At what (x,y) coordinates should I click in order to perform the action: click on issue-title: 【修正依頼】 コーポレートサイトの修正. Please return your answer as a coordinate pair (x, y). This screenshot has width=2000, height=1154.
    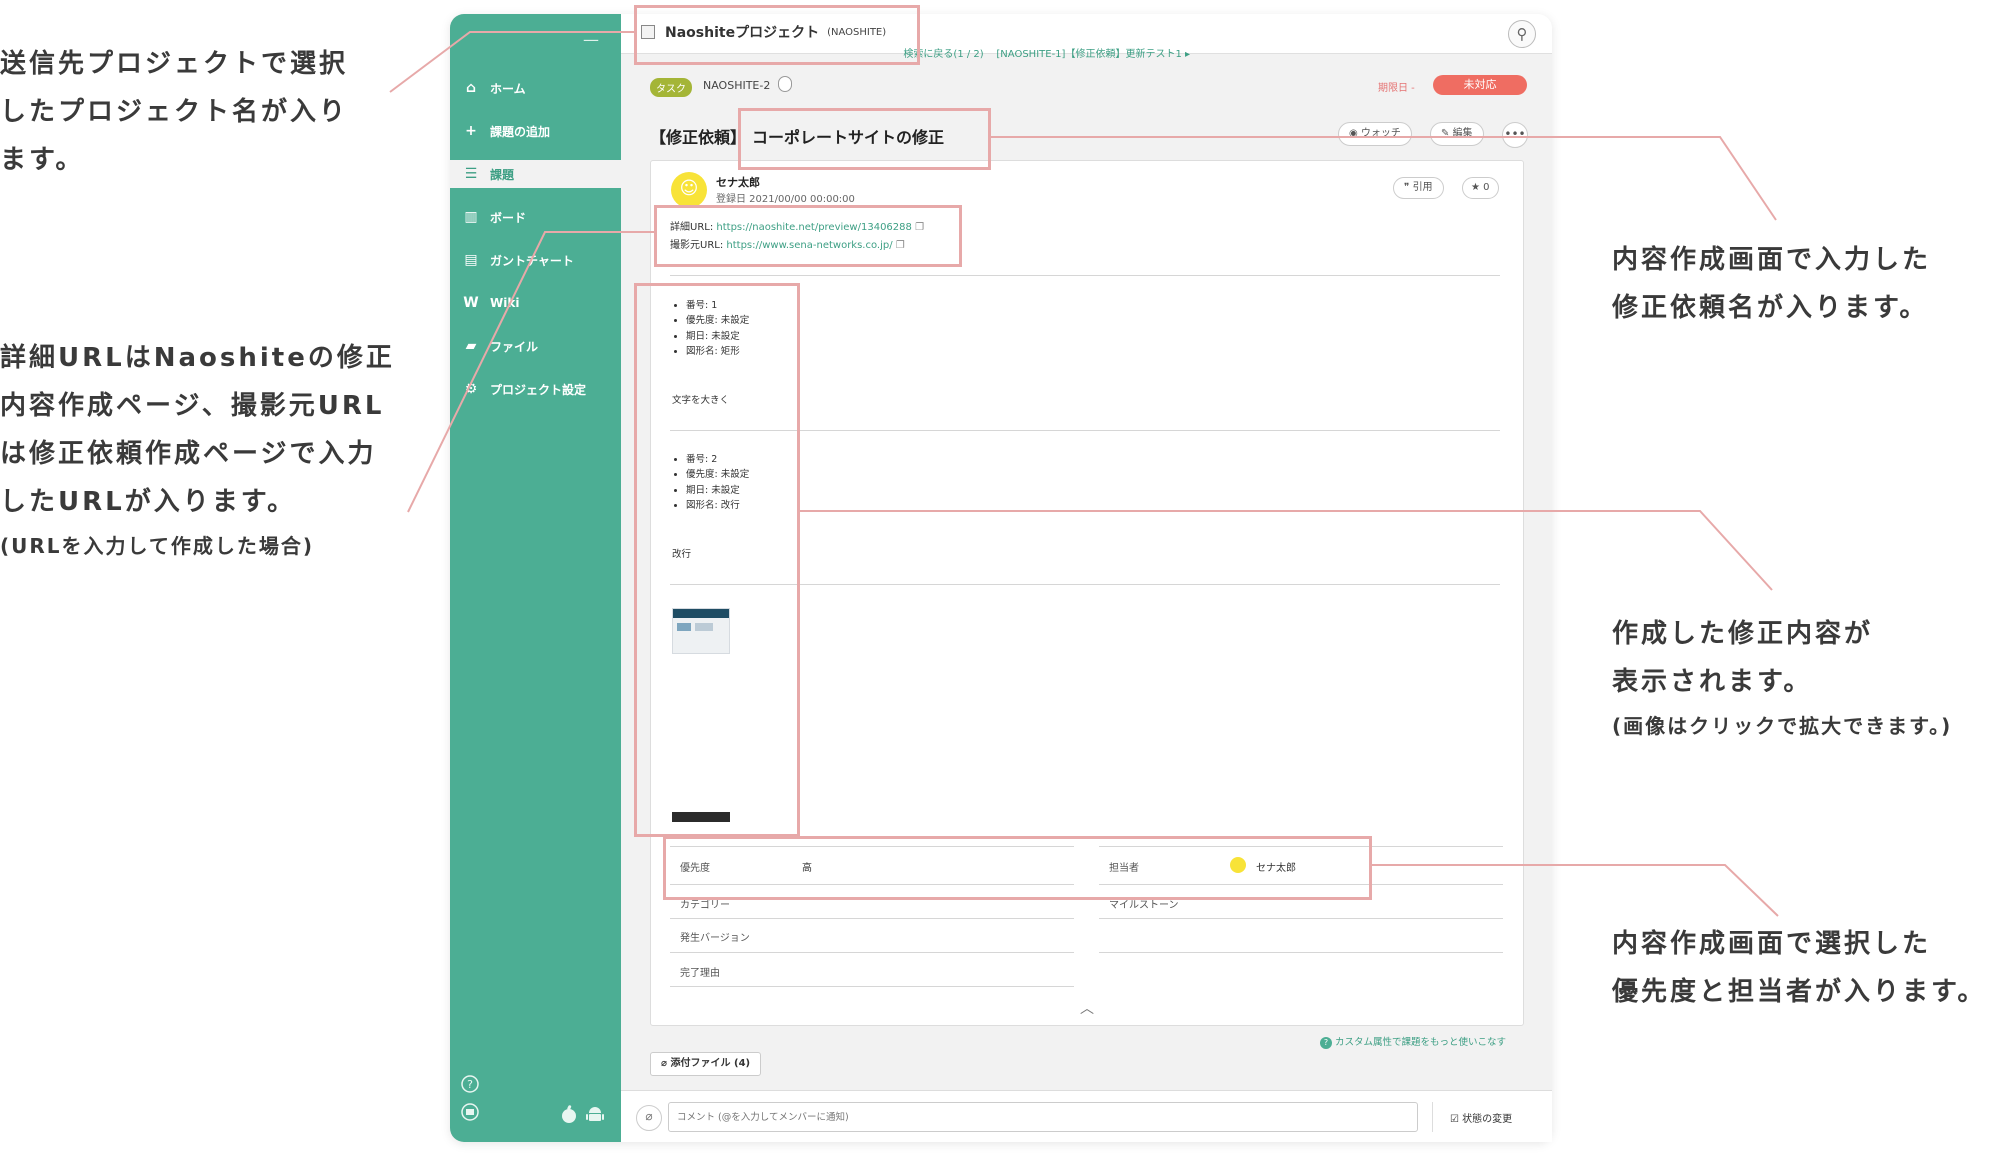
    Looking at the image, I should click on (797, 136).